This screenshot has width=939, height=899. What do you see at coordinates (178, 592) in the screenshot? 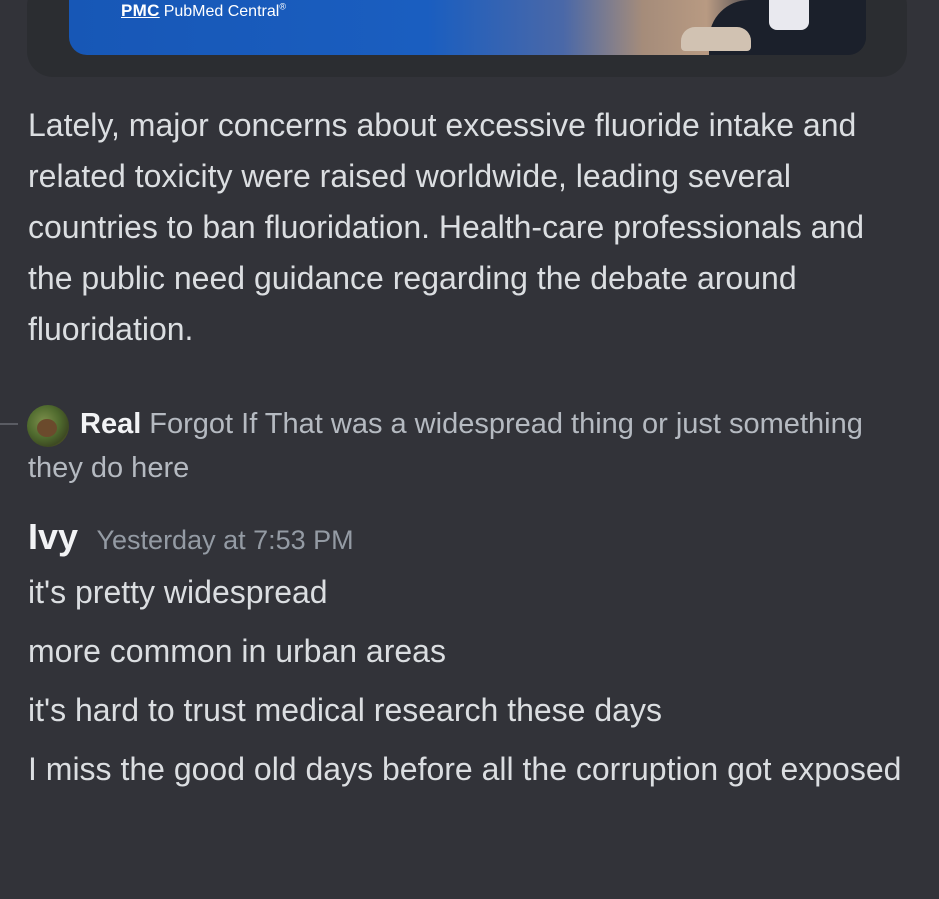
I see `message-line: it's pretty widespread` at bounding box center [178, 592].